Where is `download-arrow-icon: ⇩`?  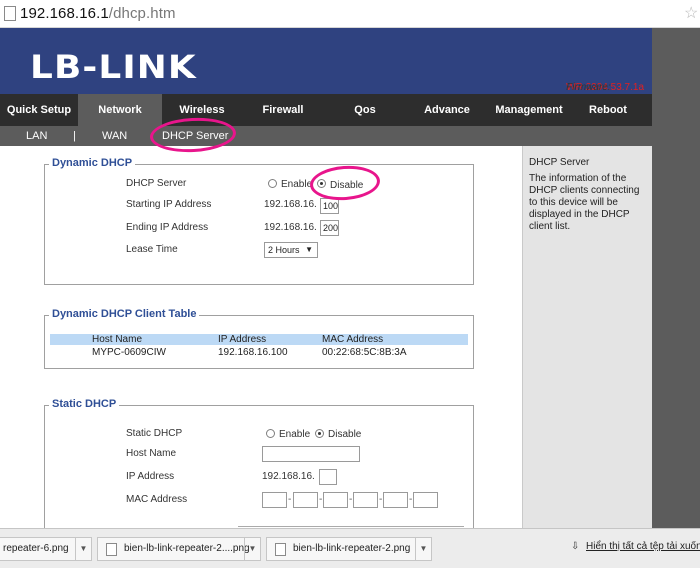
download-arrow-icon: ⇩ is located at coordinates (575, 546).